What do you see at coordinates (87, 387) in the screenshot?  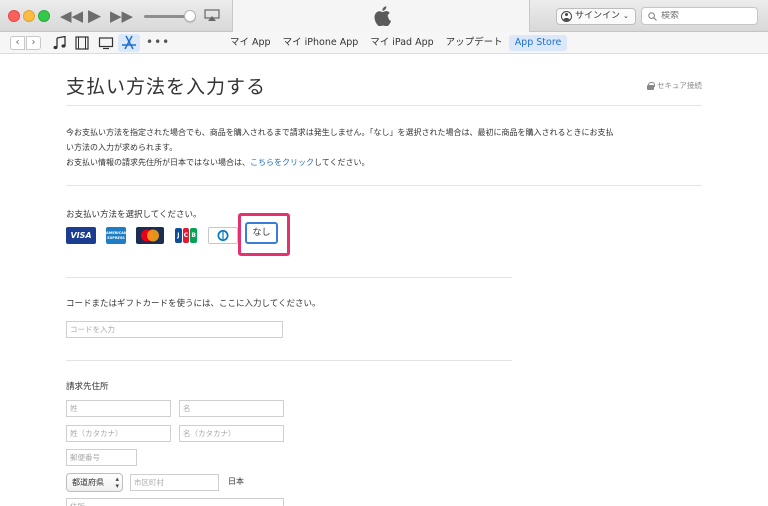 I see `billing-address-label: 請求先住所` at bounding box center [87, 387].